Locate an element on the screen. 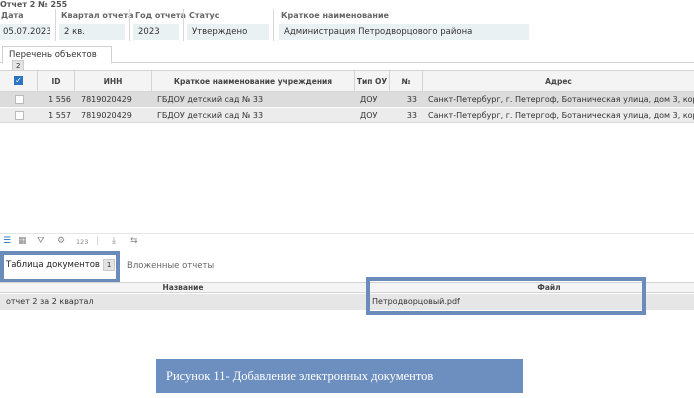 The width and height of the screenshot is (694, 398). short-name-field: Администрация Петродворцового района is located at coordinates (404, 32).